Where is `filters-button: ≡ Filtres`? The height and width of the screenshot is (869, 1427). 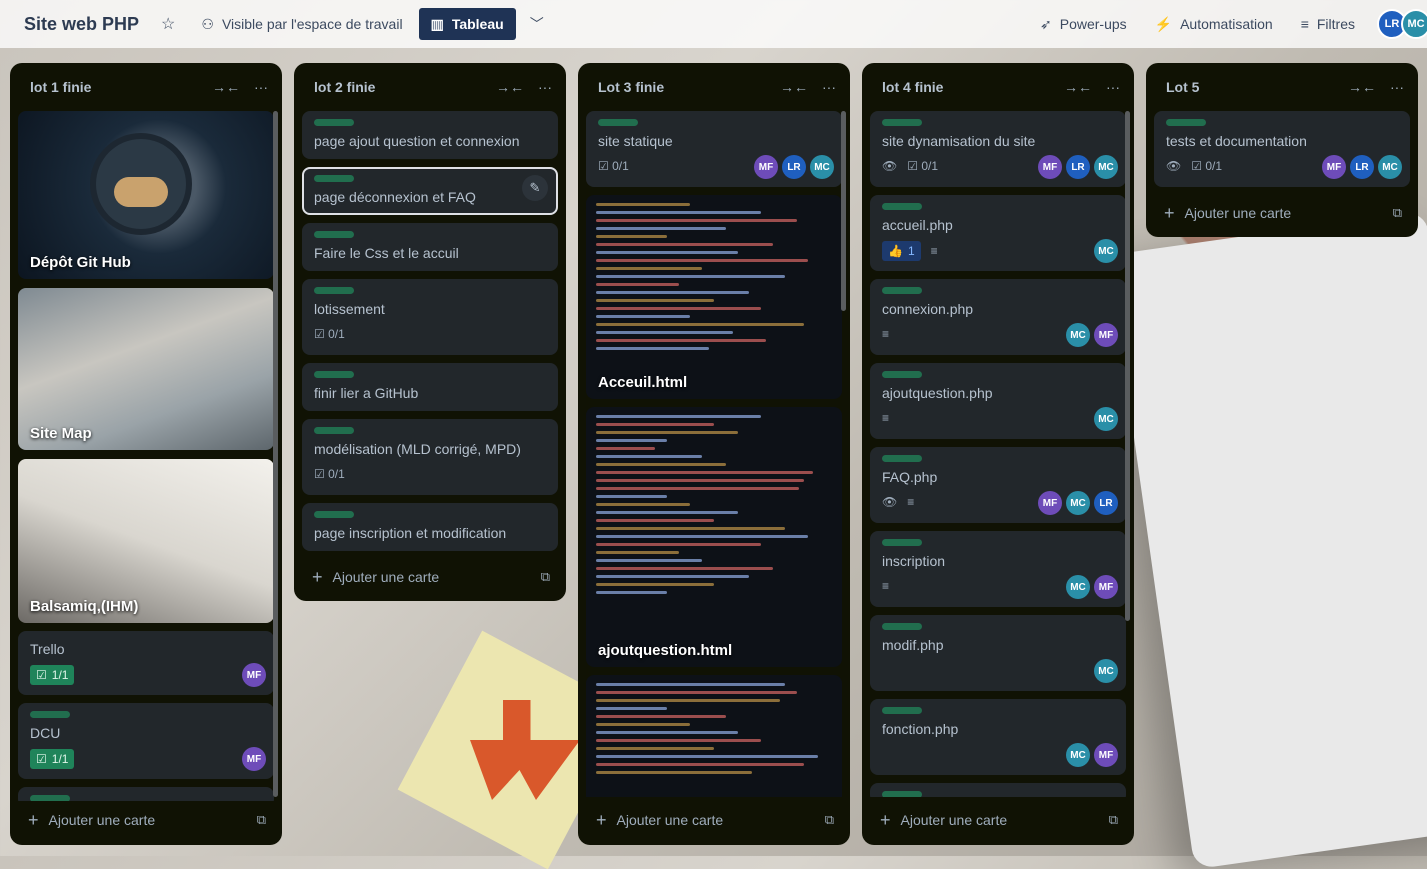 filters-button: ≡ Filtres is located at coordinates (1328, 24).